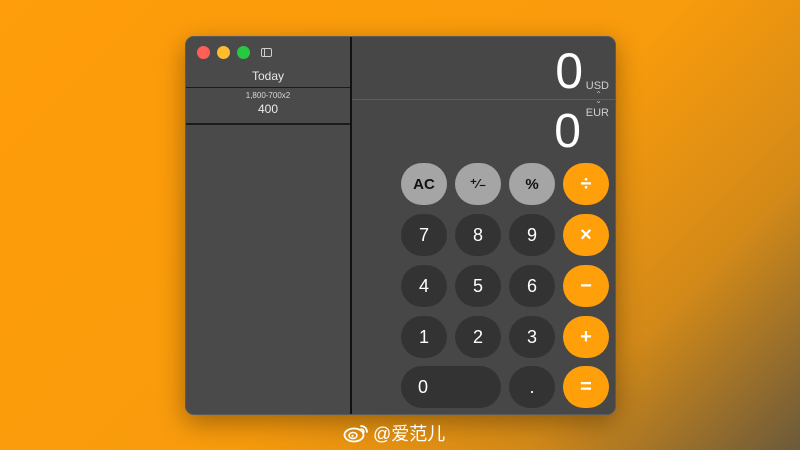 The image size is (800, 450). I want to click on close-button, so click(203, 52).